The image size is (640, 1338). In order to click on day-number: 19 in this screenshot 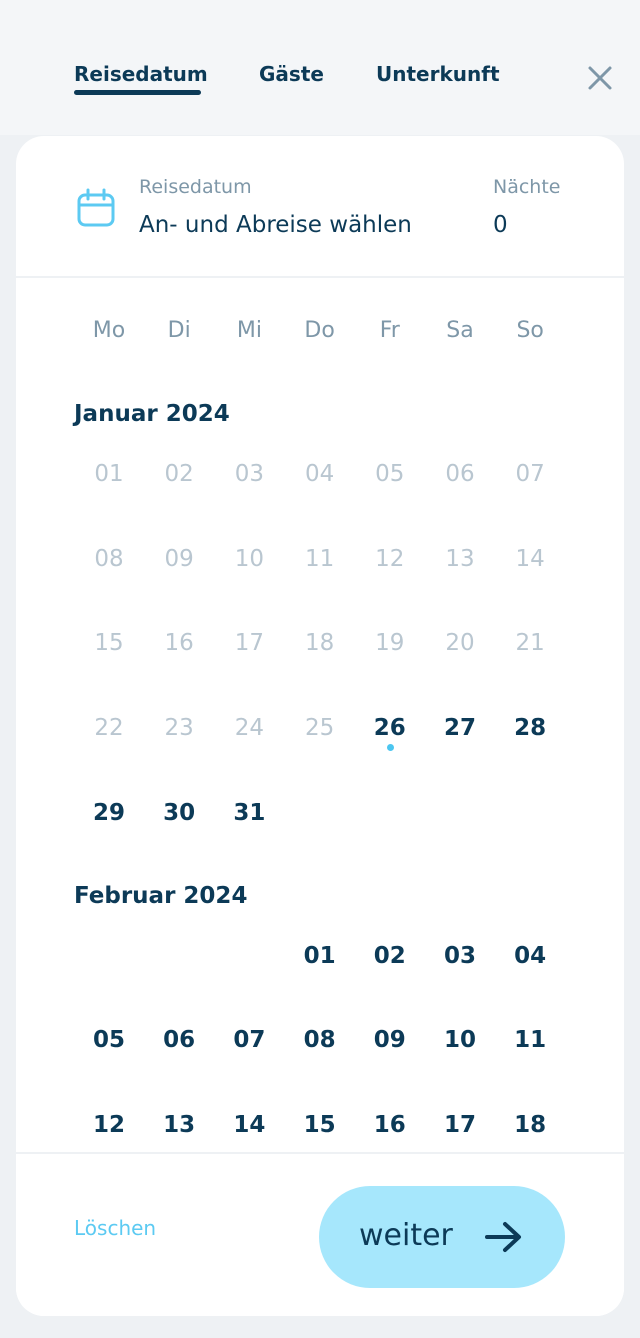, I will do `click(390, 643)`.